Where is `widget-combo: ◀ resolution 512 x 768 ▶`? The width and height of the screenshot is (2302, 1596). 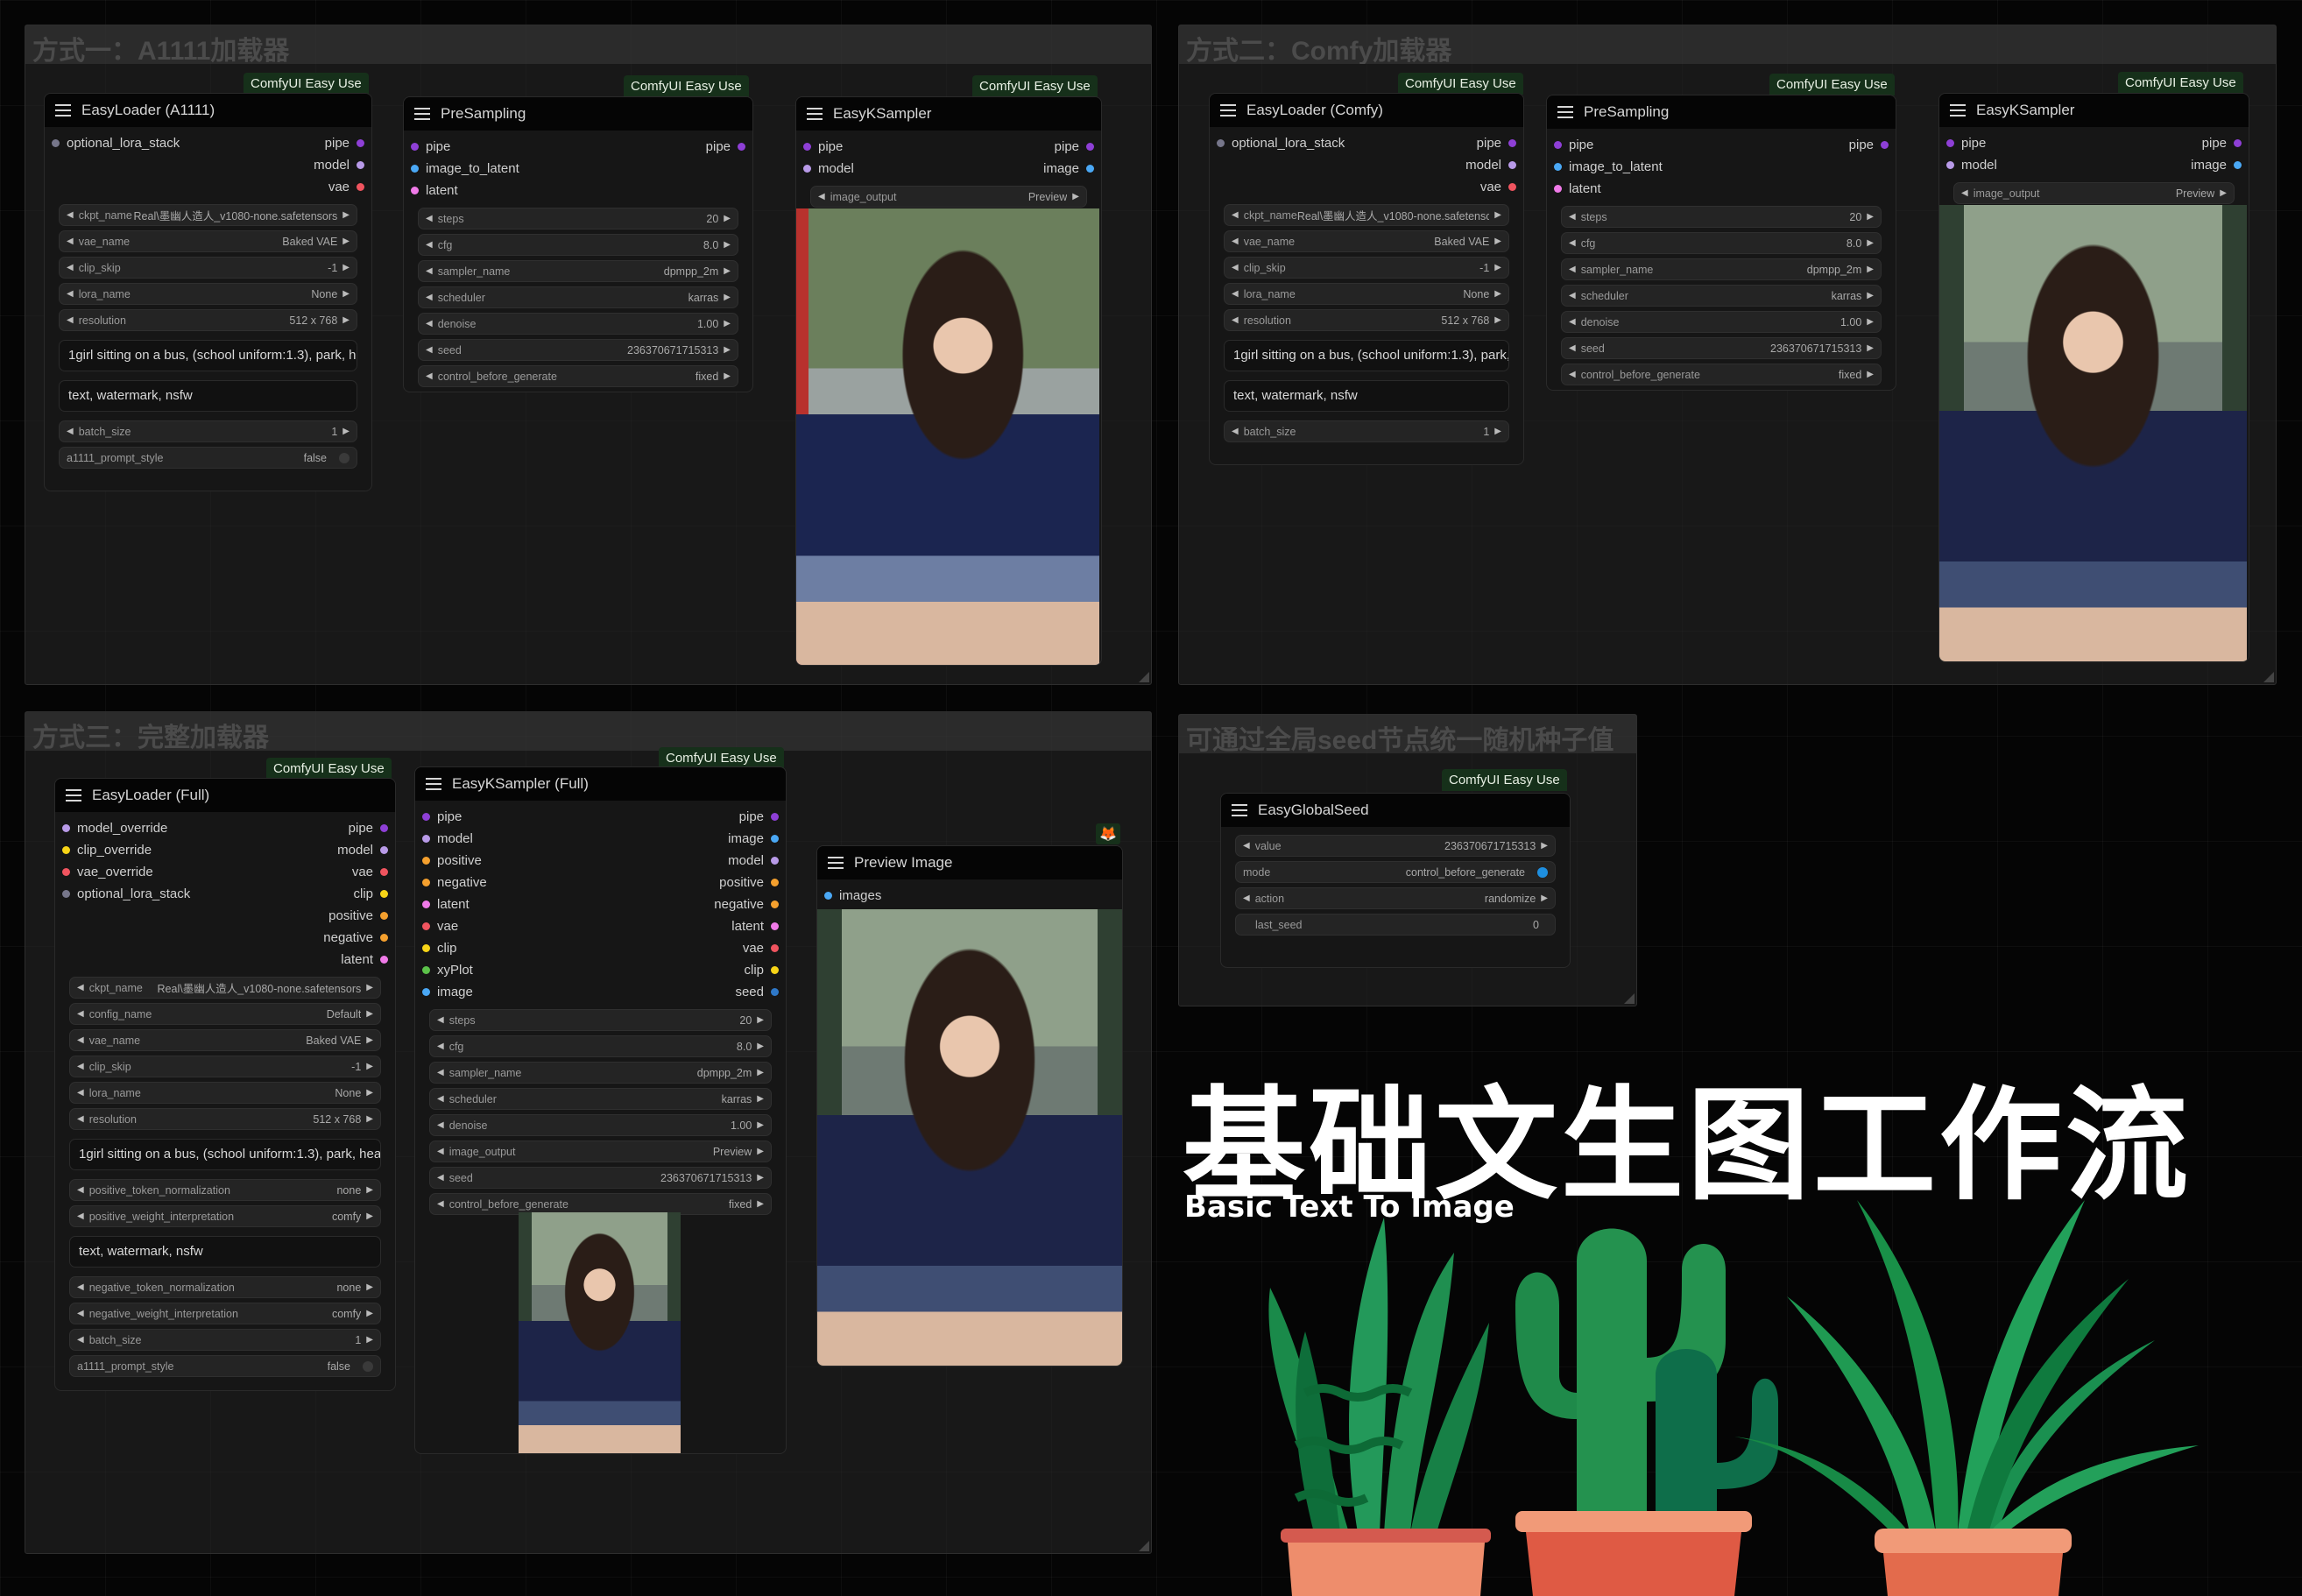 widget-combo: ◀ resolution 512 x 768 ▶ is located at coordinates (1366, 320).